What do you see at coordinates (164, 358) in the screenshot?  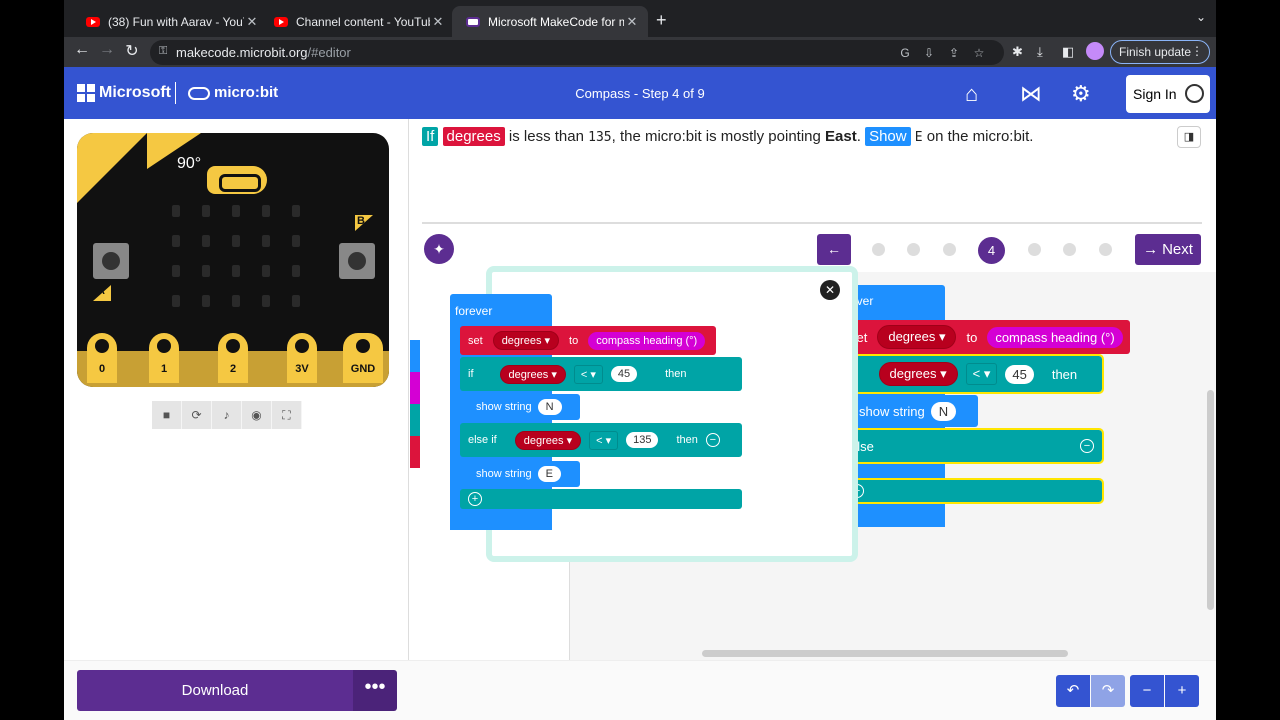 I see `pin-1: 1` at bounding box center [164, 358].